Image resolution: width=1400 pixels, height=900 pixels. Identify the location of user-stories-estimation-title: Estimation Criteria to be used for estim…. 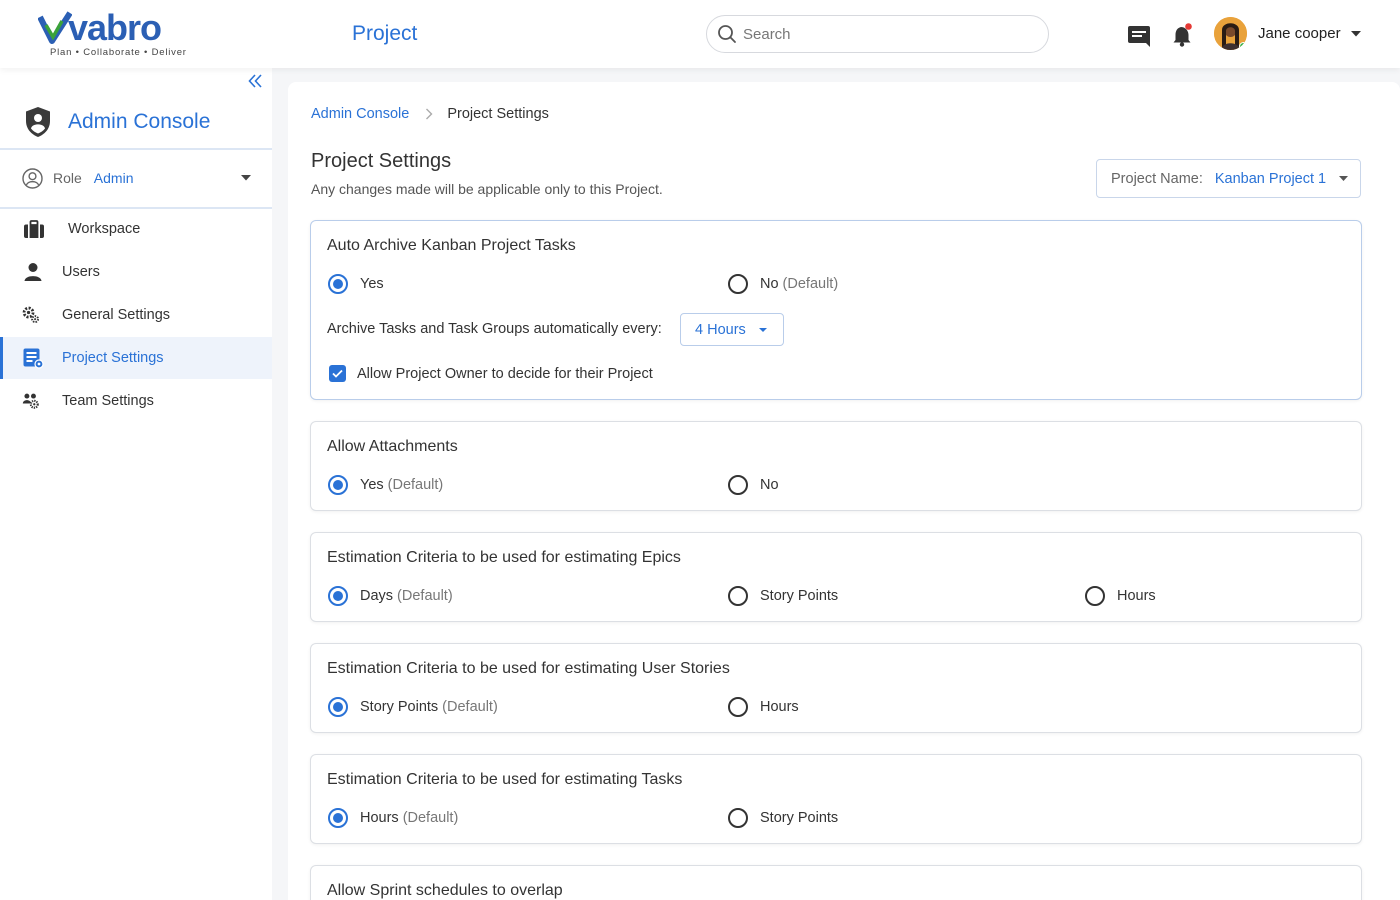
(528, 668).